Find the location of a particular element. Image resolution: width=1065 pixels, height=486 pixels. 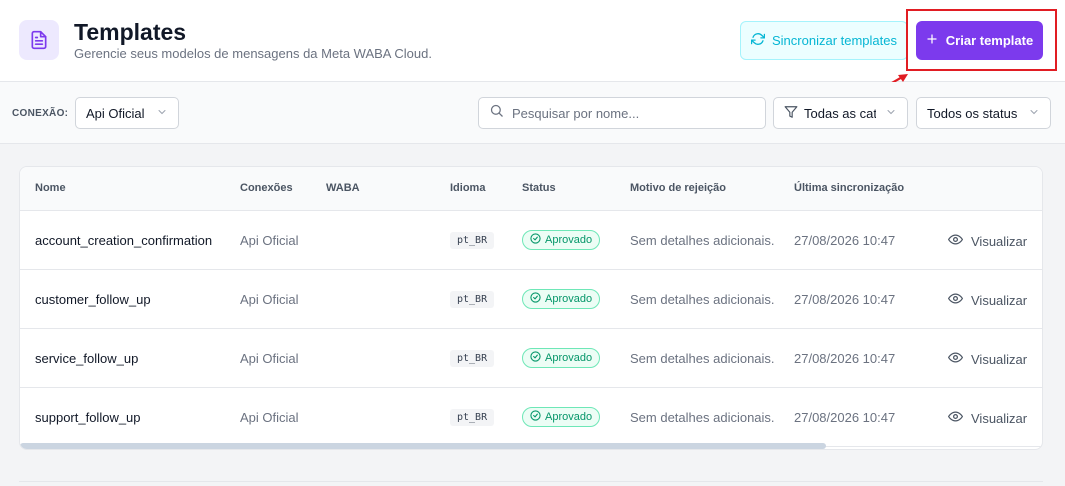

status-select-value: Todos os status is located at coordinates (972, 113).